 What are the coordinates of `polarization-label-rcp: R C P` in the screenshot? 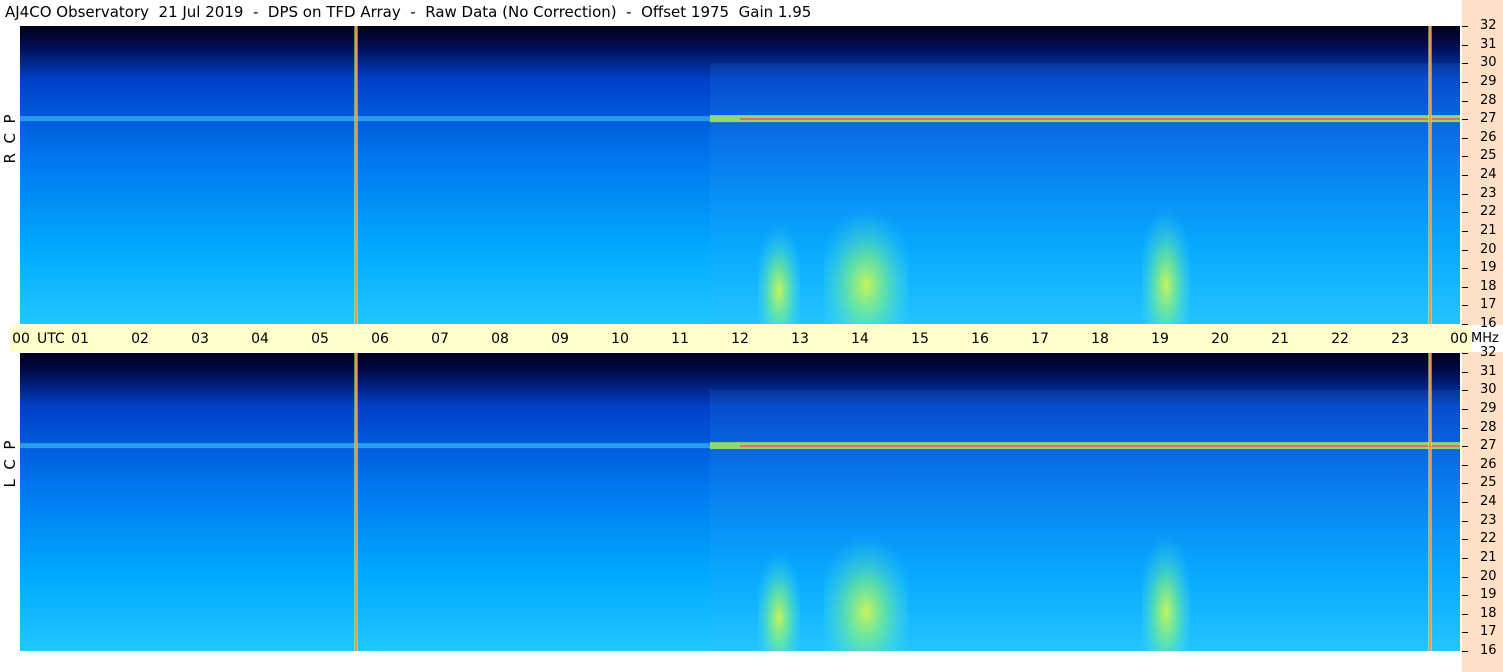 It's located at (10, 139).